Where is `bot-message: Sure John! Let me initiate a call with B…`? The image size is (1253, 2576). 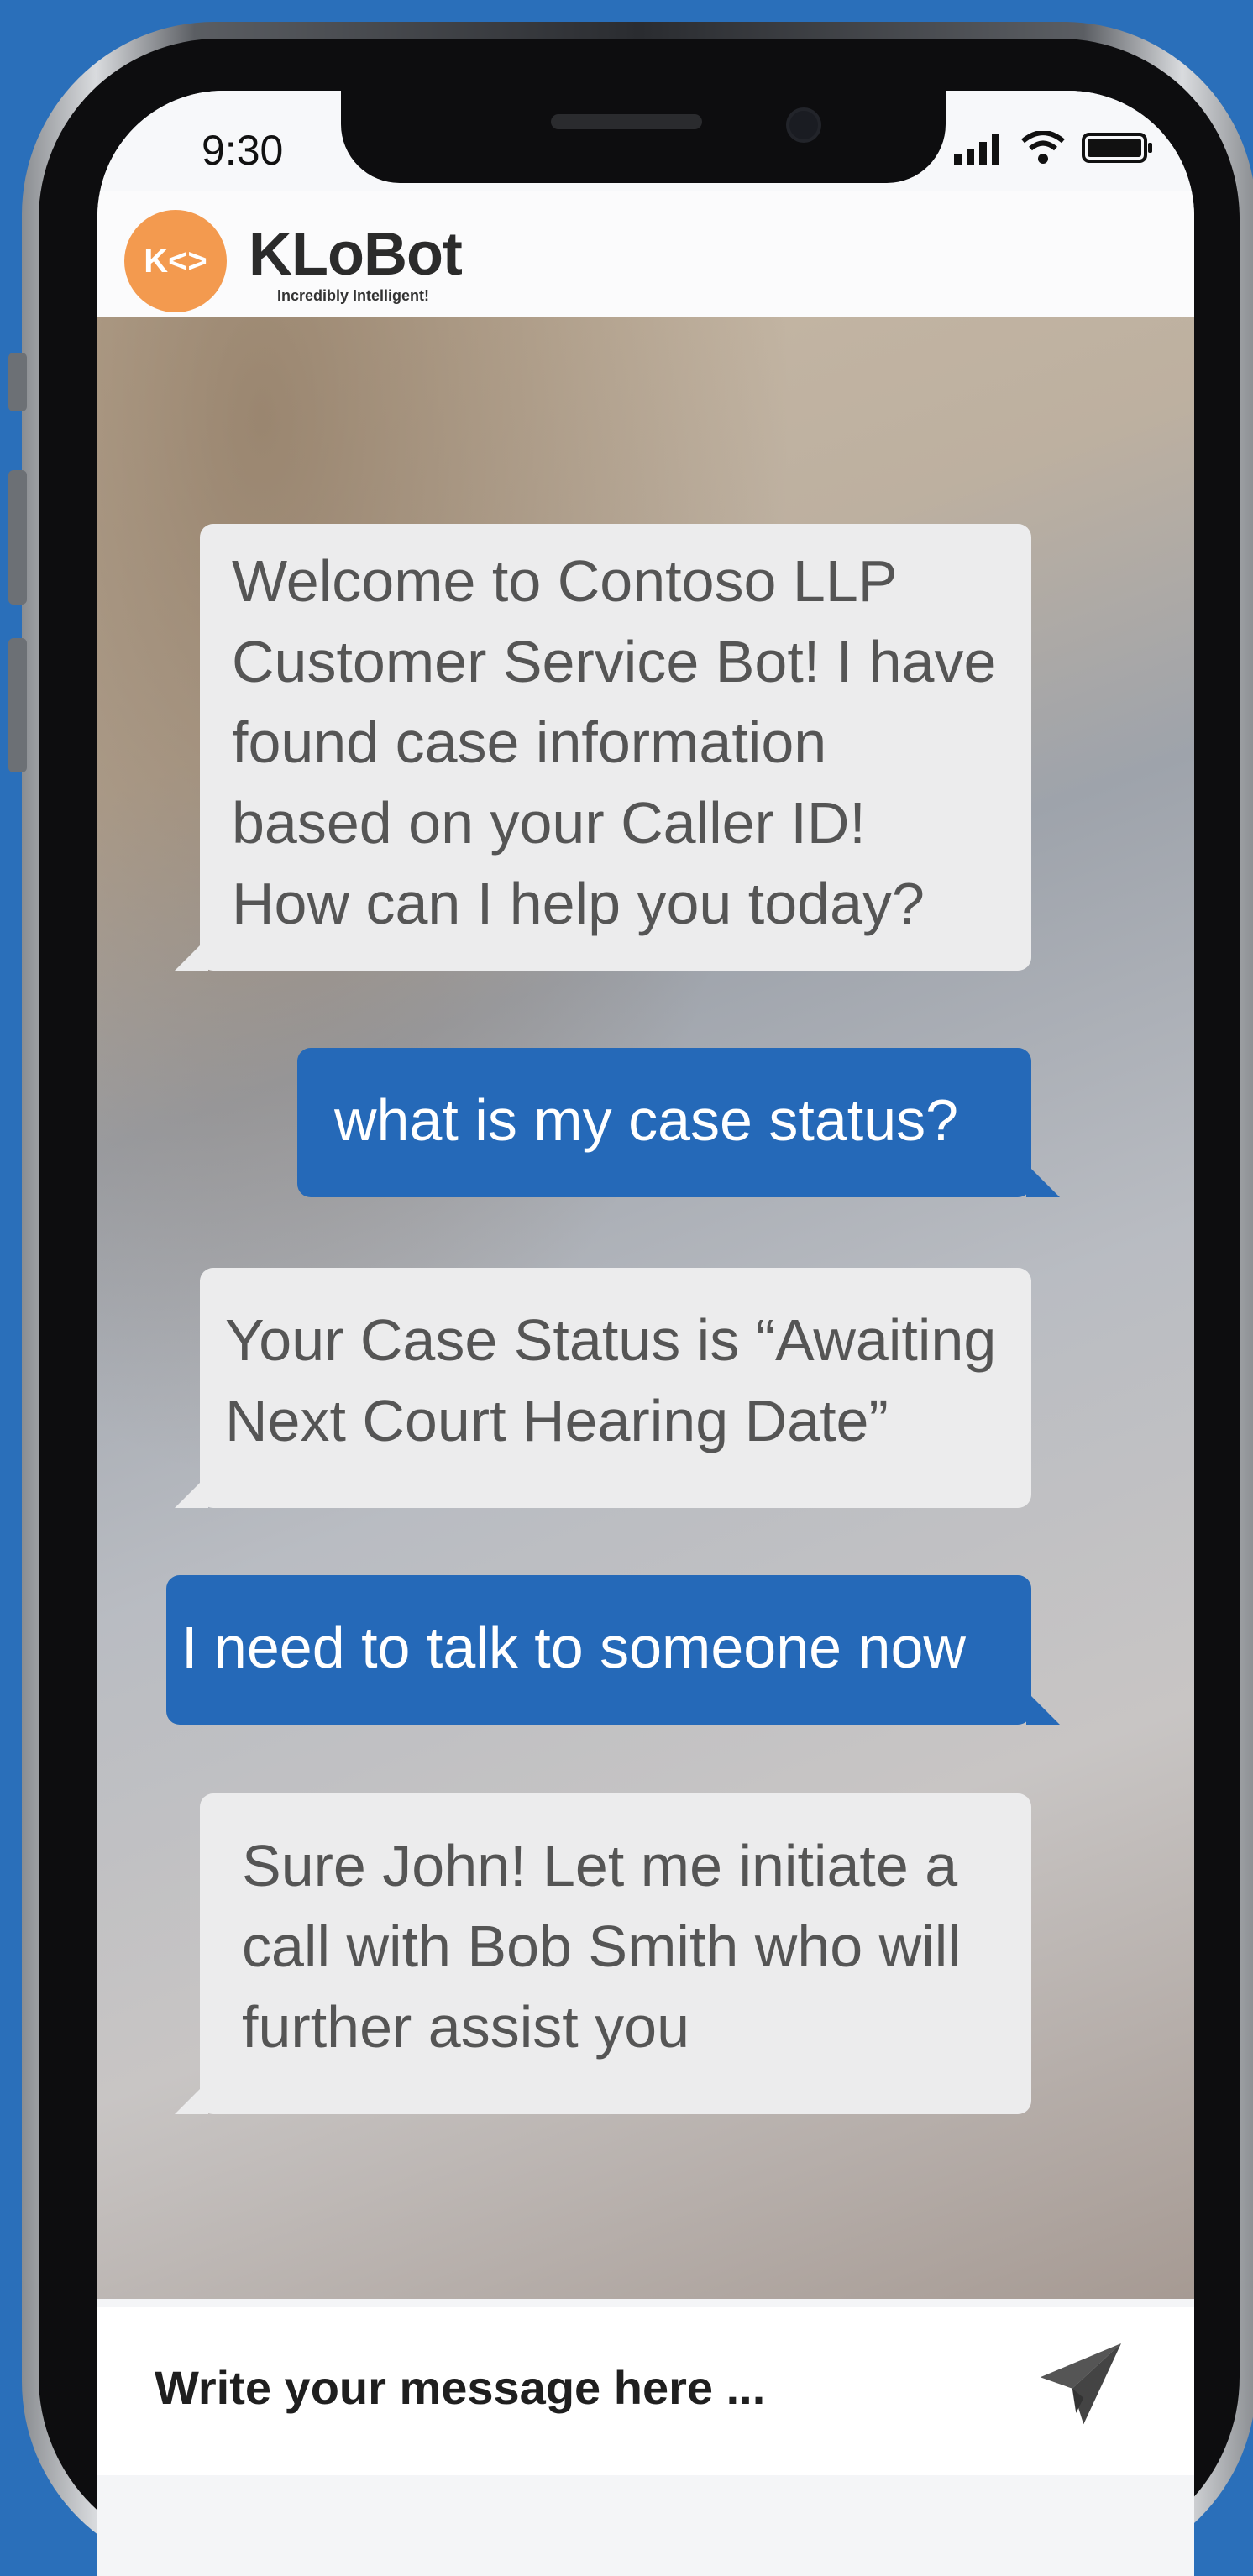
bot-message: Sure John! Let me initiate a call with B… is located at coordinates (603, 1953).